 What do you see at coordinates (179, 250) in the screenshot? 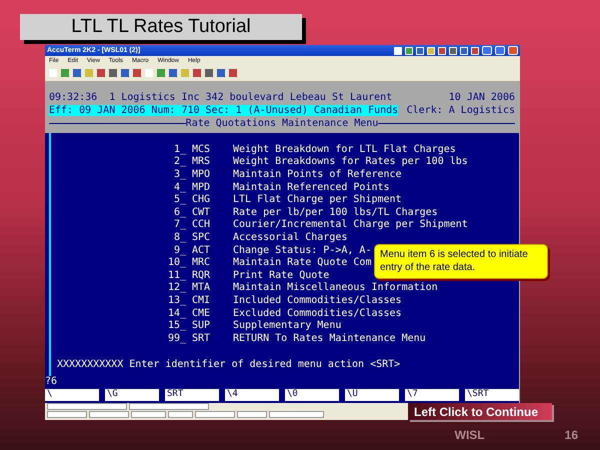
I see `item-number: 9_` at bounding box center [179, 250].